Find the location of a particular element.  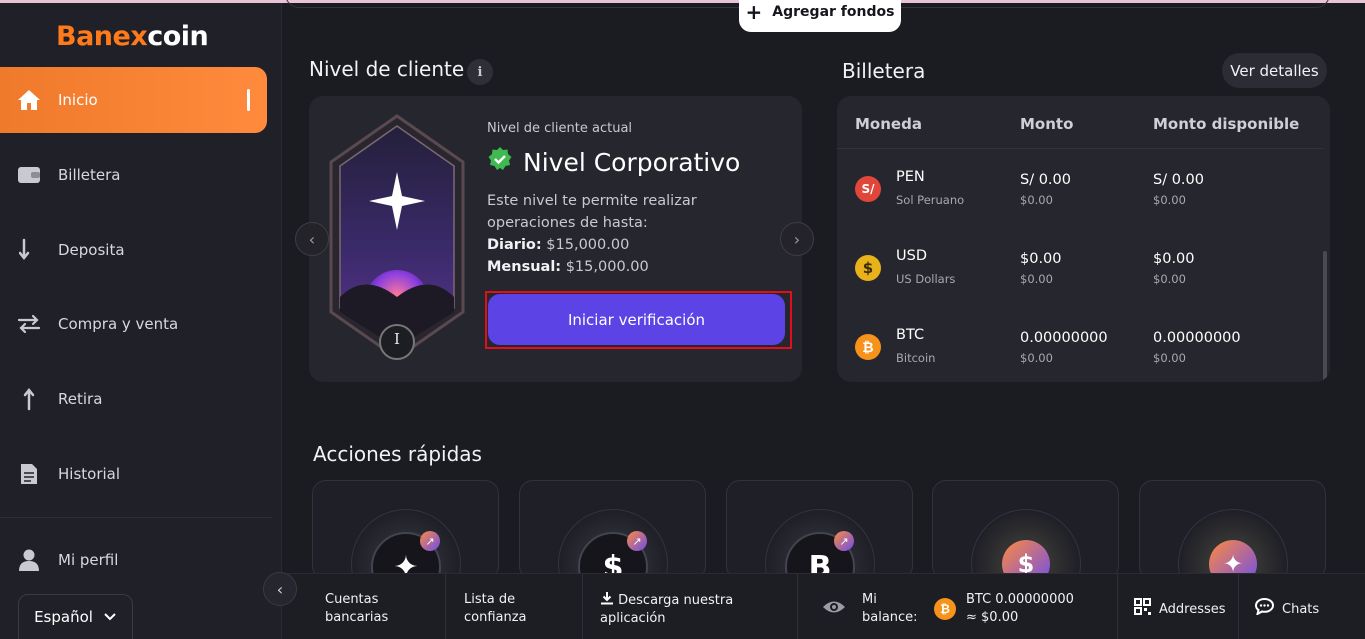

level-badge-illustration is located at coordinates (397, 237).